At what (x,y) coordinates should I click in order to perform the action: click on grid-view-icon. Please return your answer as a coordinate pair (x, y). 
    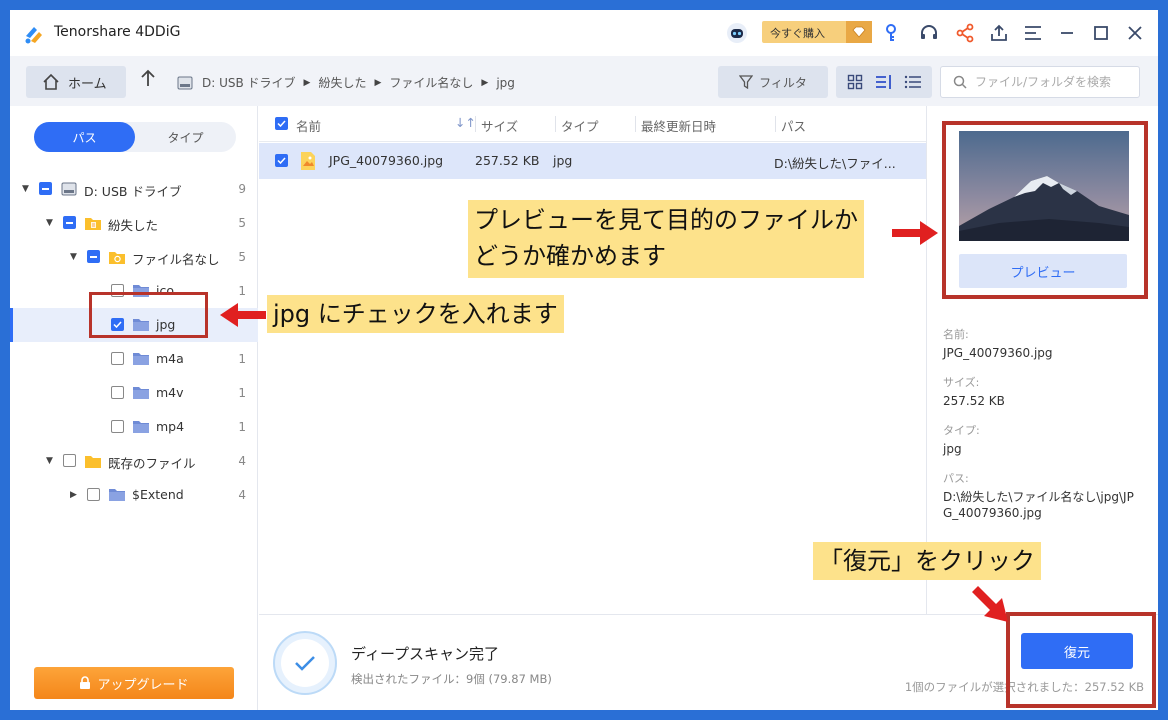
    Looking at the image, I should click on (855, 82).